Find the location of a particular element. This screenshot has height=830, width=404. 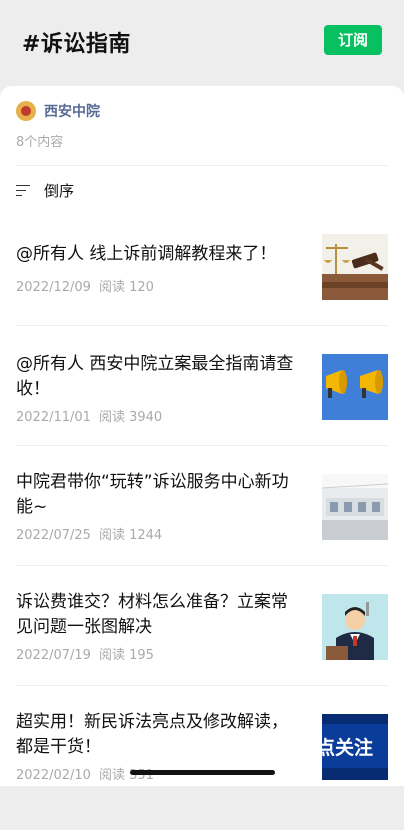

article-item: @所有人 线上诉前调解教程来了！ 2022/12/09 阅读 120 is located at coordinates (202, 295).